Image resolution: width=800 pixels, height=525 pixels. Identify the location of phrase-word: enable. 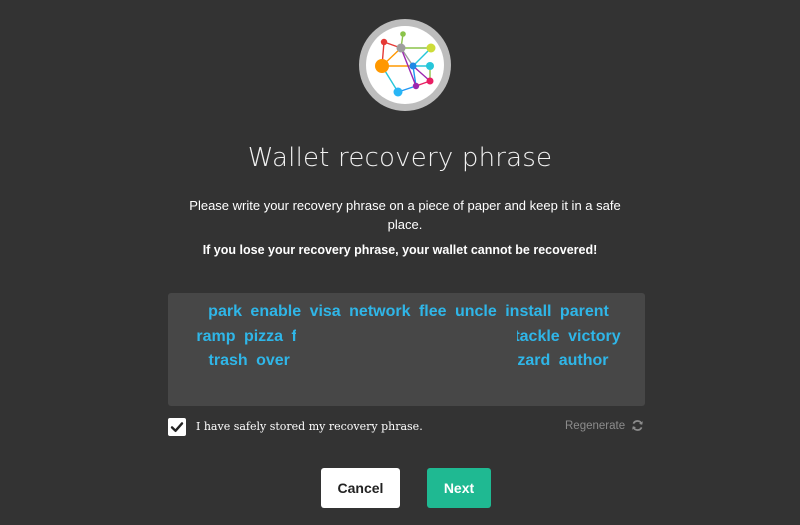
(276, 311).